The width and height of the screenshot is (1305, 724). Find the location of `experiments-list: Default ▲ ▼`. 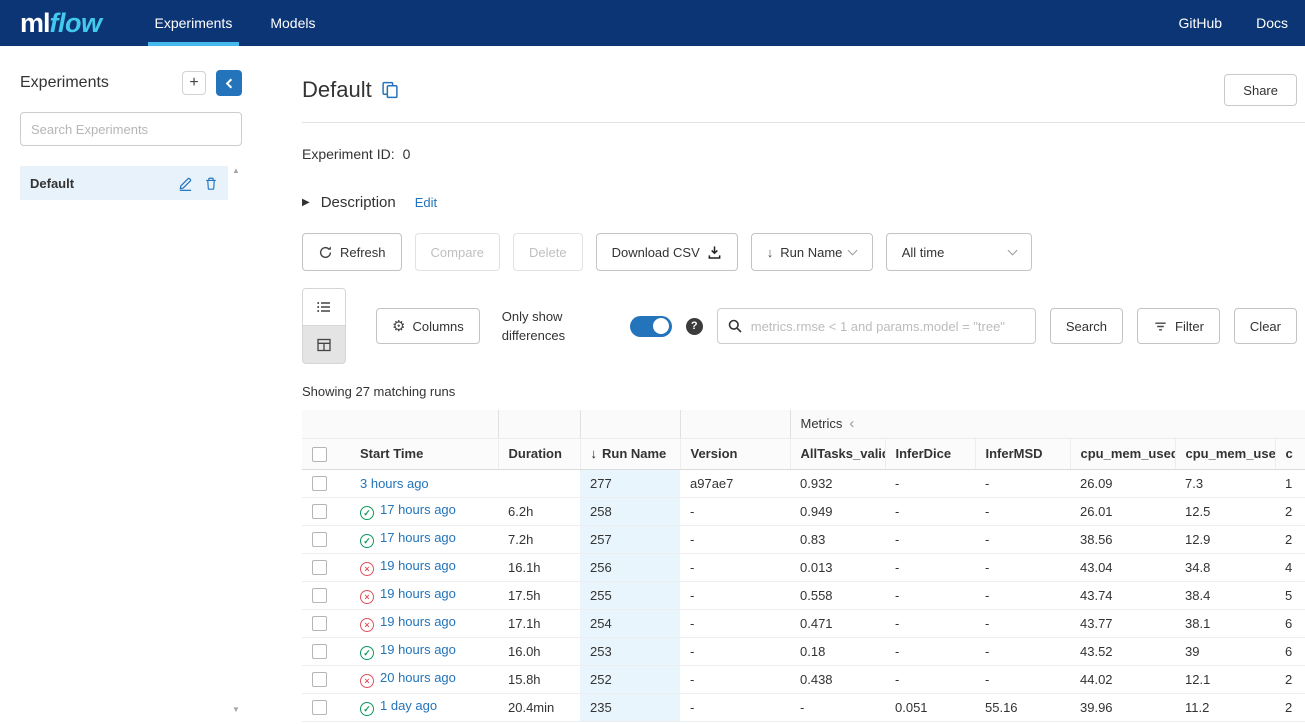

experiments-list: Default ▲ ▼ is located at coordinates (131, 442).